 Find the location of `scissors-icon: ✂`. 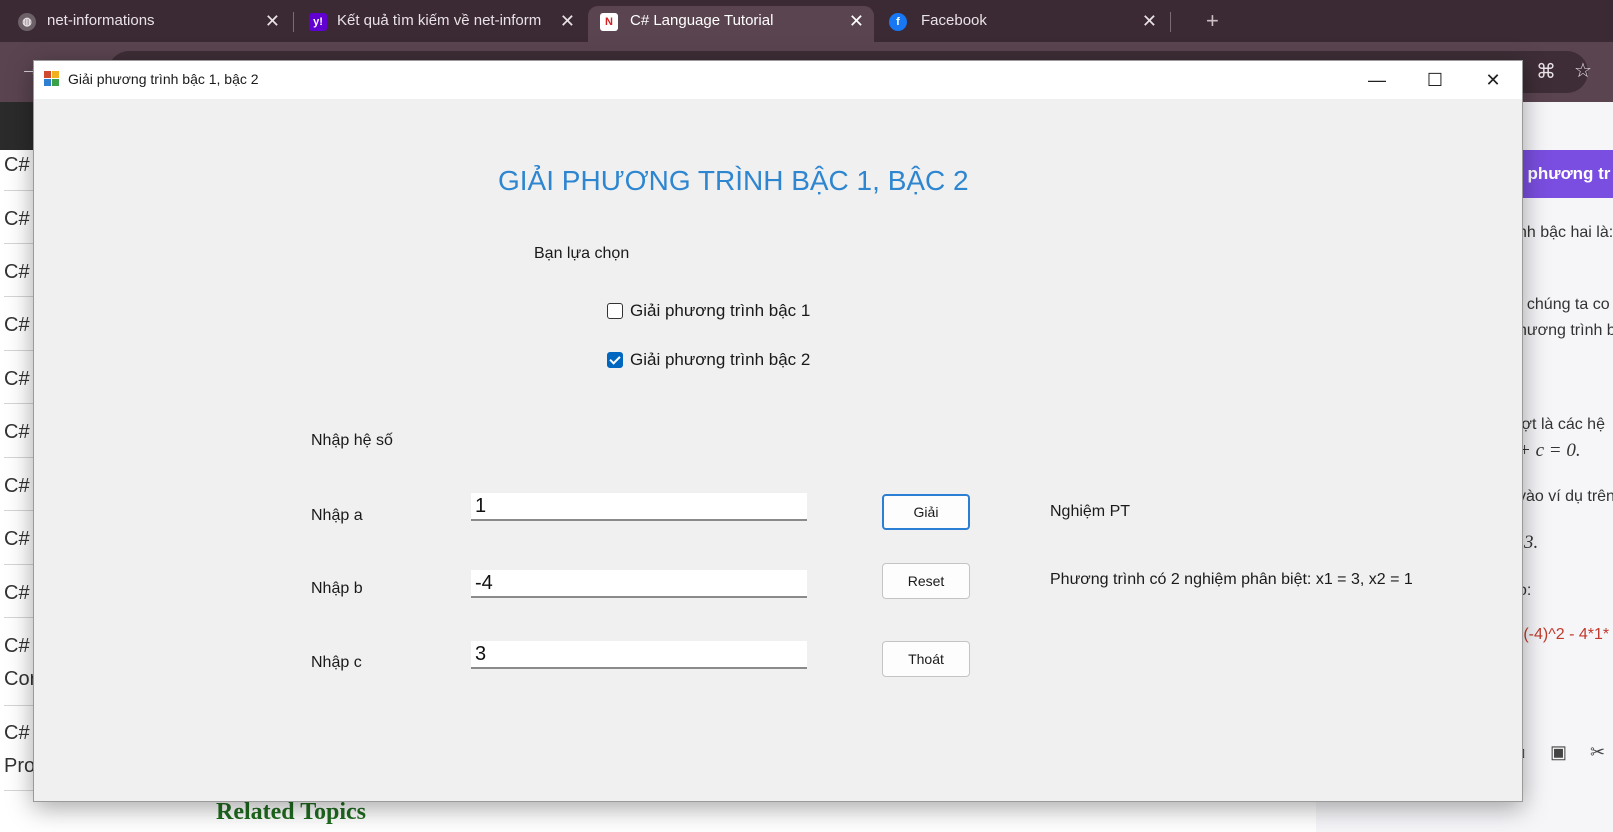

scissors-icon: ✂ is located at coordinates (1597, 752).